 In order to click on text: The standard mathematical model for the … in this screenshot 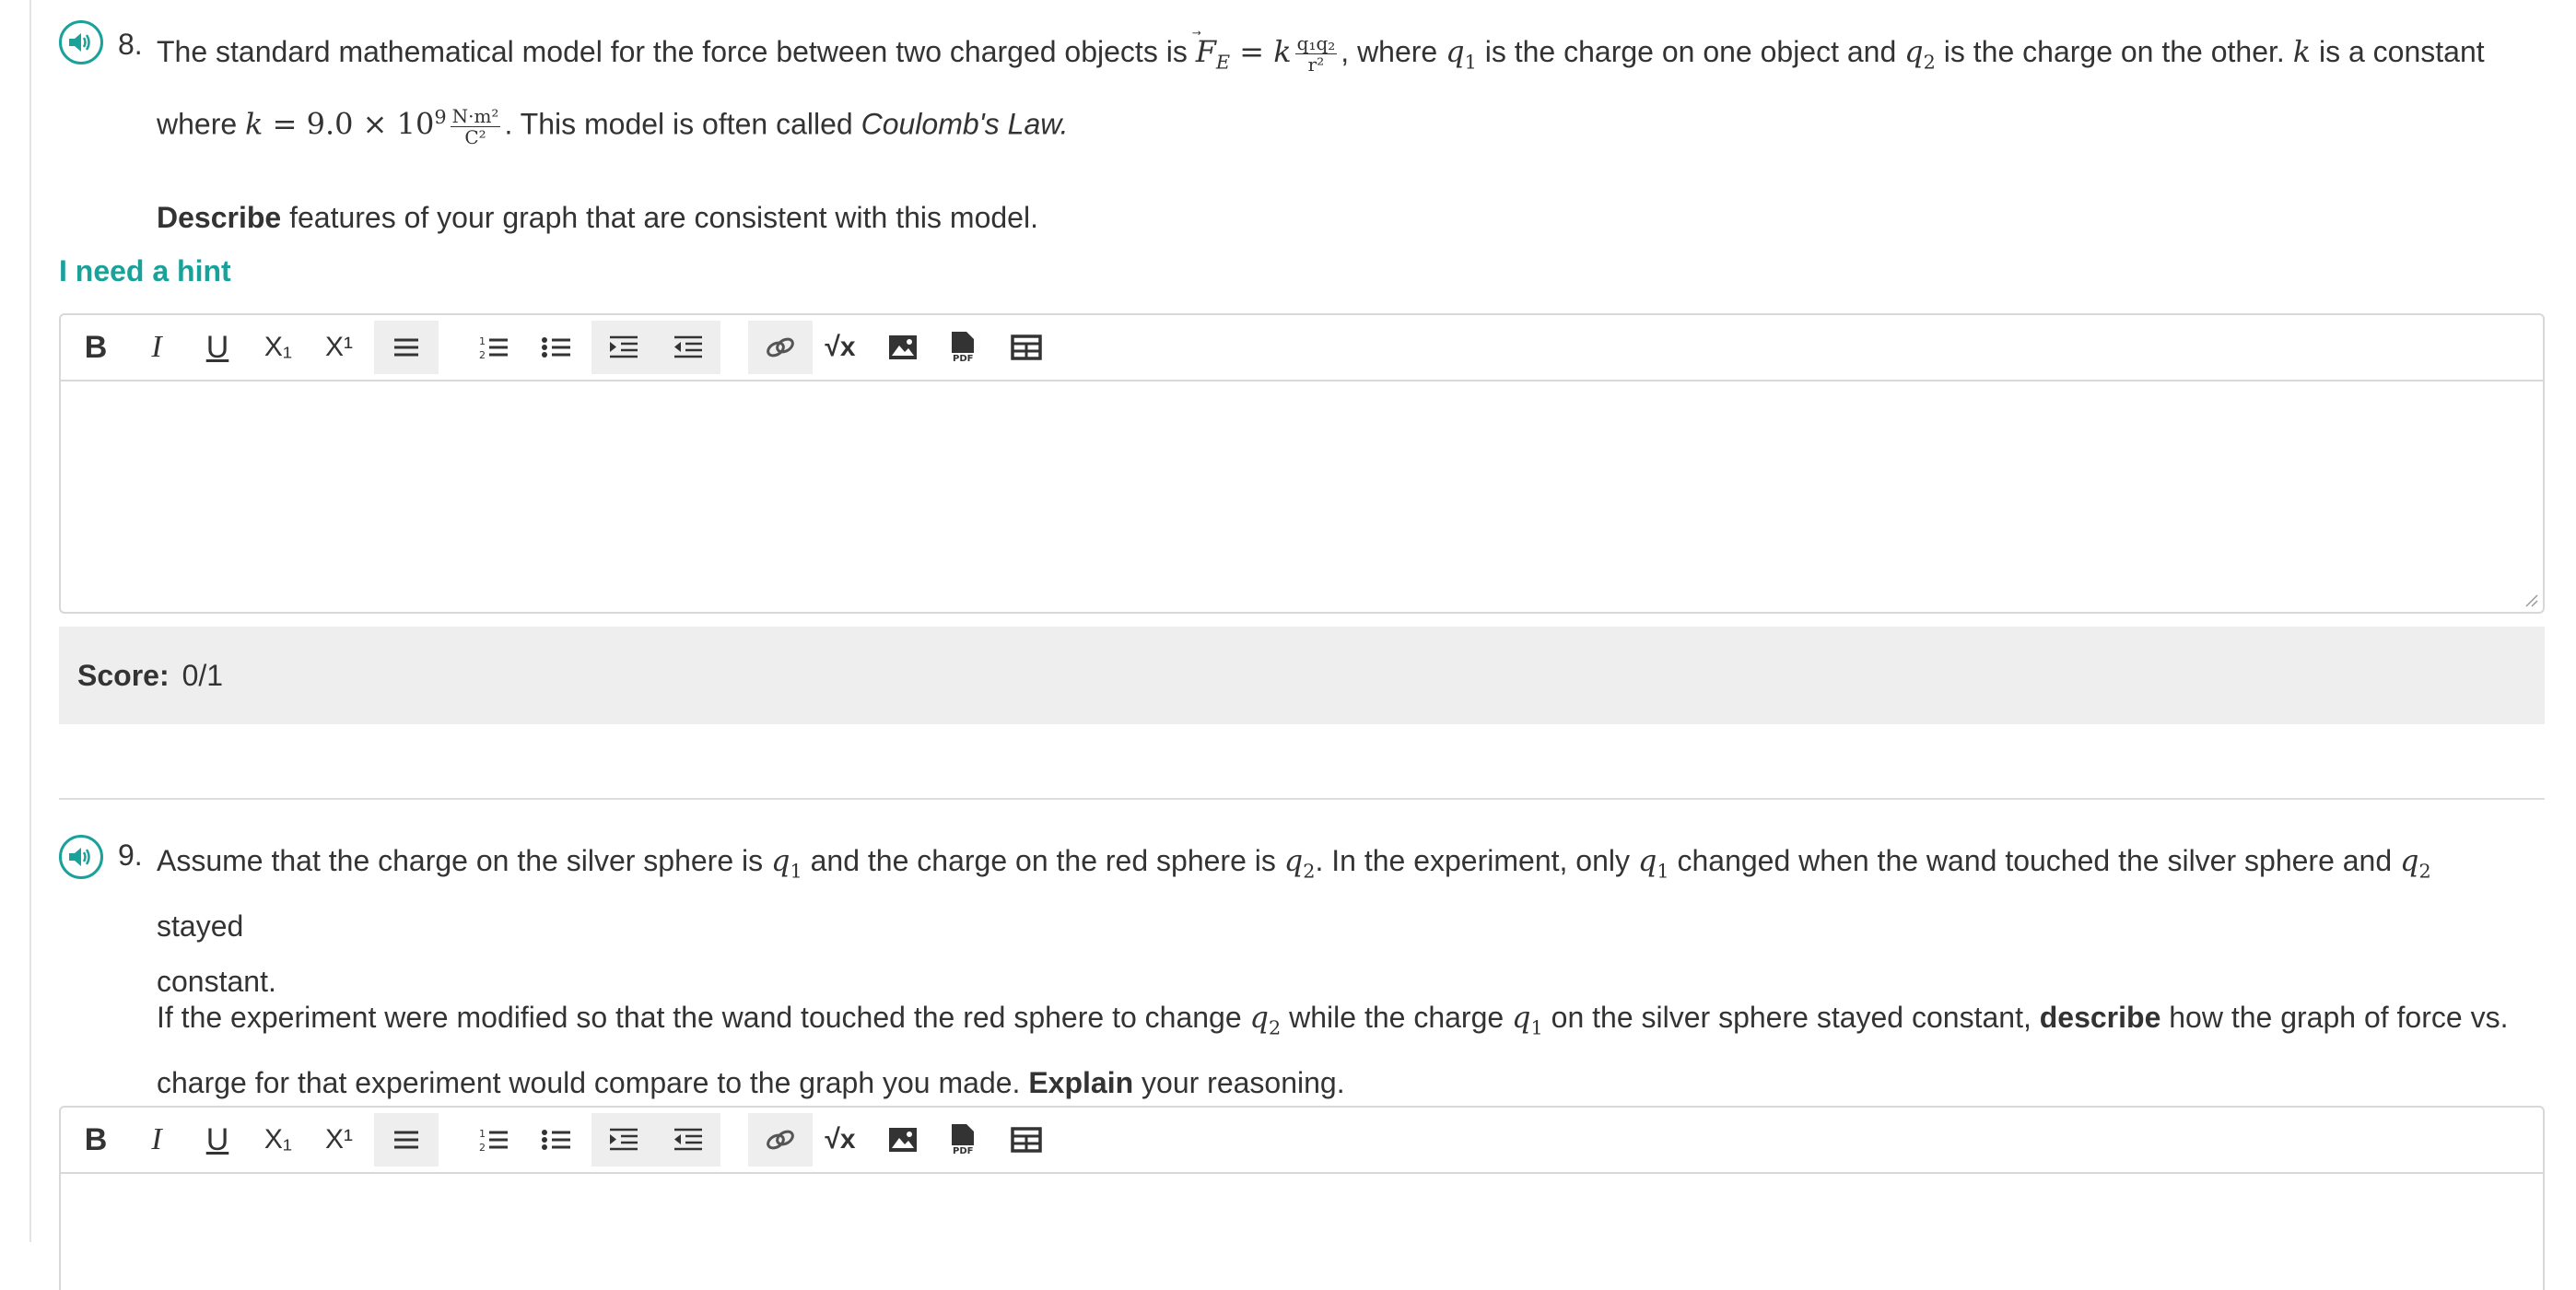, I will do `click(676, 51)`.